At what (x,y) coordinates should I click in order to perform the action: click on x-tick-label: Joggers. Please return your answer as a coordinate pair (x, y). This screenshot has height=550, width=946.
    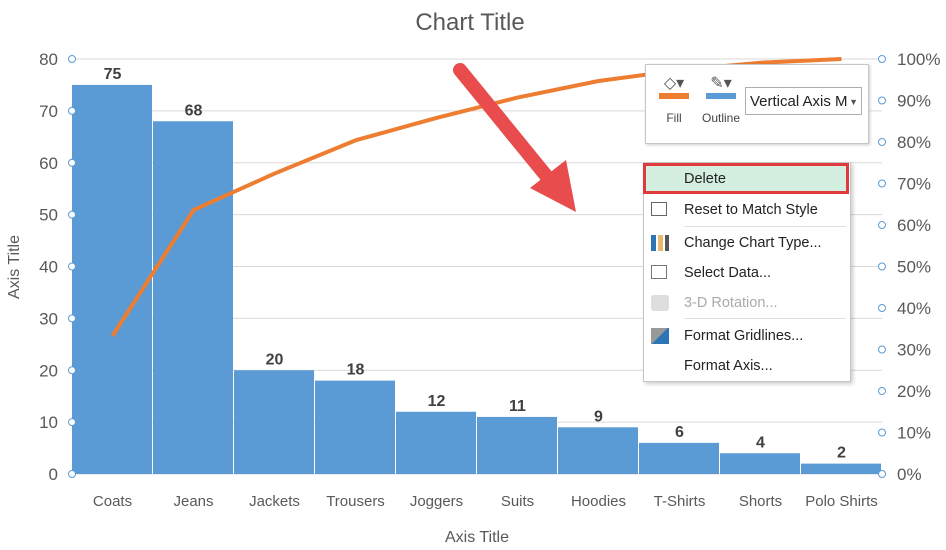
    Looking at the image, I should click on (436, 501).